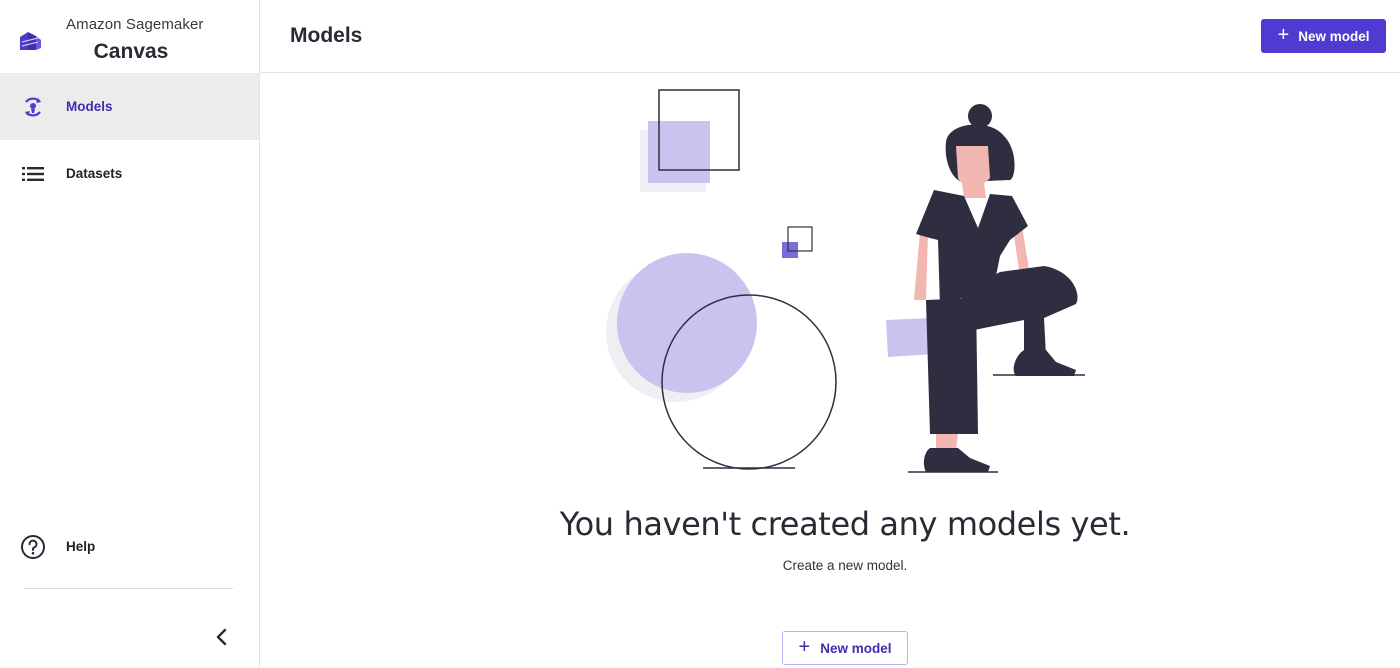 This screenshot has width=1400, height=668. I want to click on sidebar-item-label: Datasets, so click(94, 173).